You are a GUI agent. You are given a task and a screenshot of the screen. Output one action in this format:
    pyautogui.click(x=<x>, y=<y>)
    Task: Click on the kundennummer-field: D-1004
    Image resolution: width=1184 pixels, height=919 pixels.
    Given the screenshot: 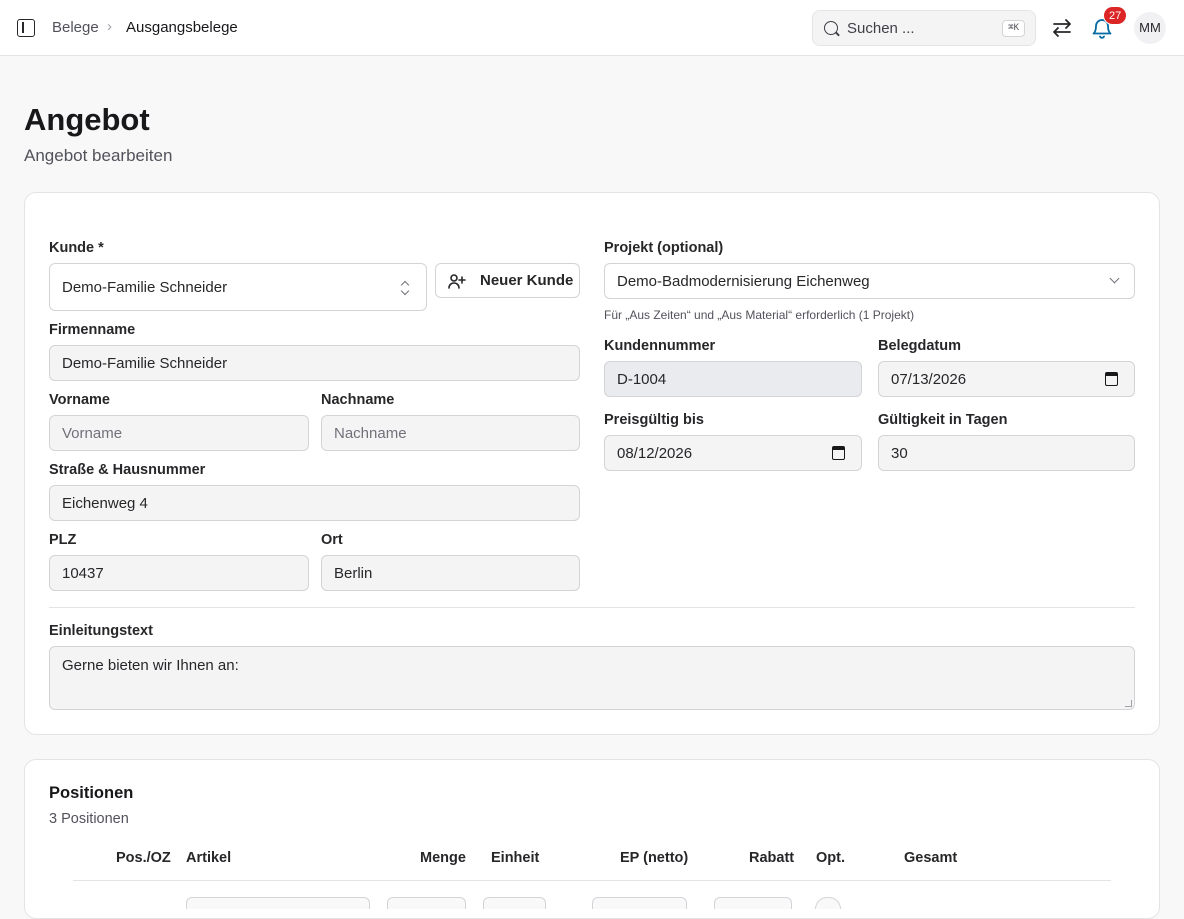 What is the action you would take?
    pyautogui.click(x=733, y=379)
    